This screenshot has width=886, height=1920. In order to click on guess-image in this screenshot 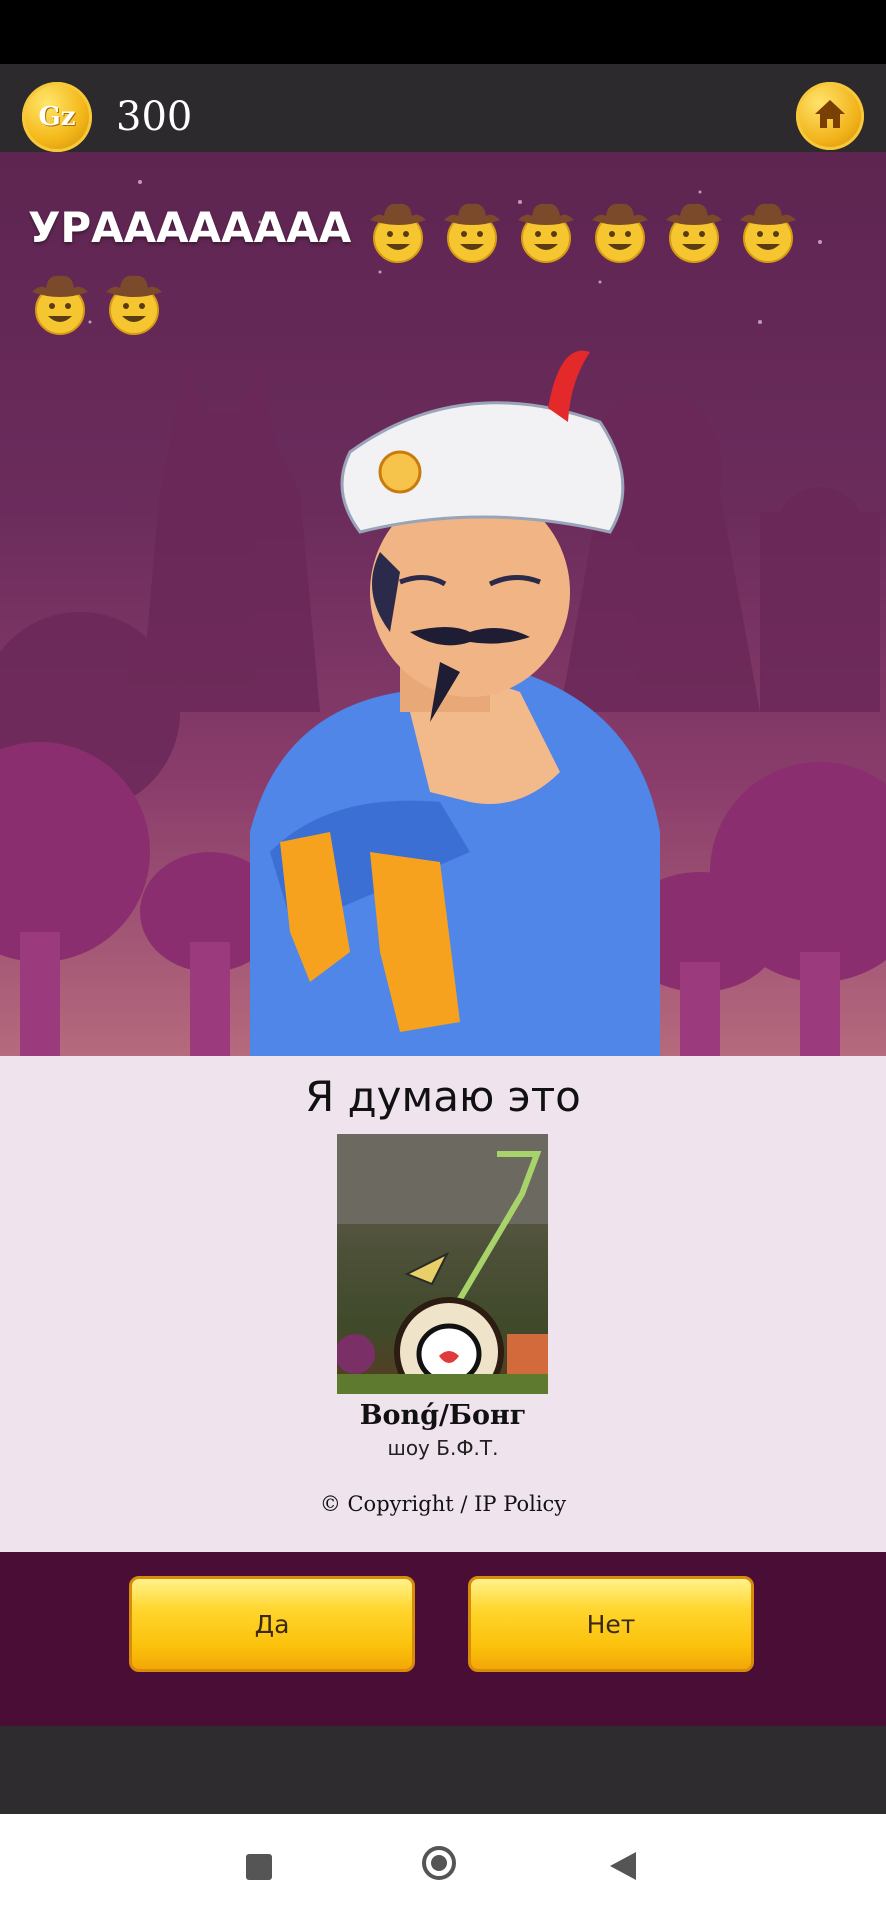, I will do `click(442, 1264)`.